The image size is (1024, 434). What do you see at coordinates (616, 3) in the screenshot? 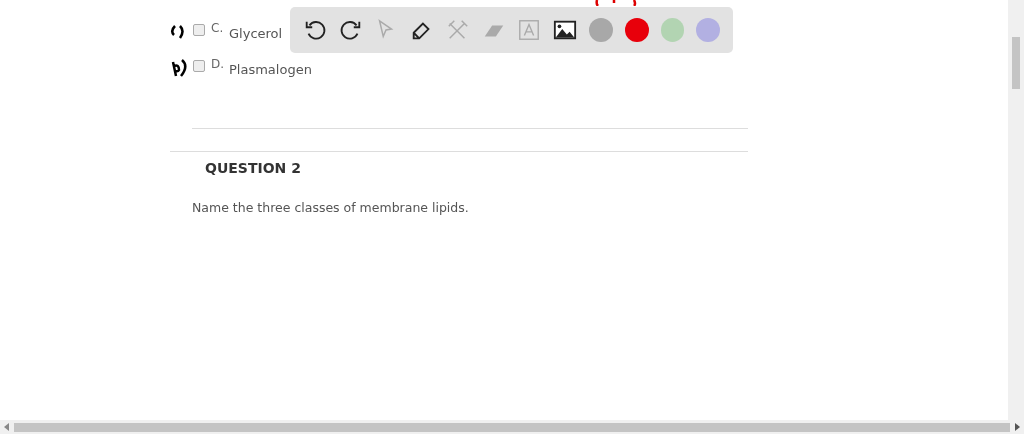
I see `handwritten-mark` at bounding box center [616, 3].